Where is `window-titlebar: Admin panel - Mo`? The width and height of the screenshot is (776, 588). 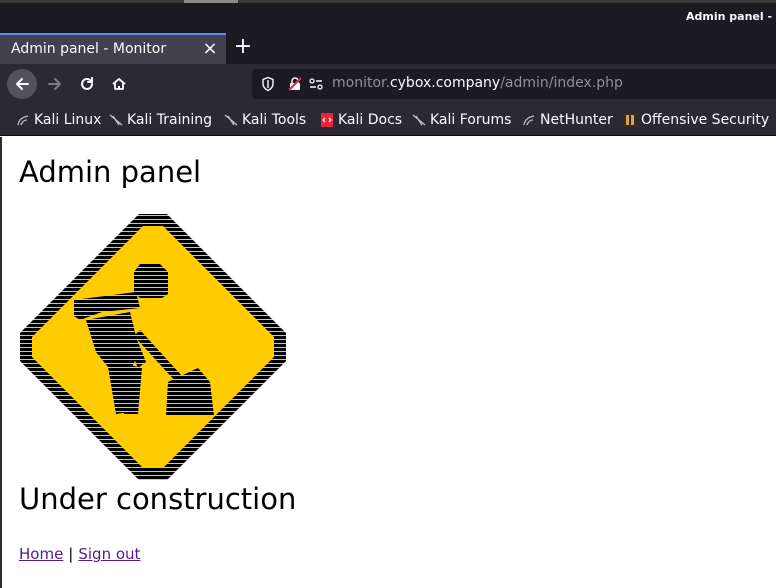 window-titlebar: Admin panel - Mo is located at coordinates (388, 16).